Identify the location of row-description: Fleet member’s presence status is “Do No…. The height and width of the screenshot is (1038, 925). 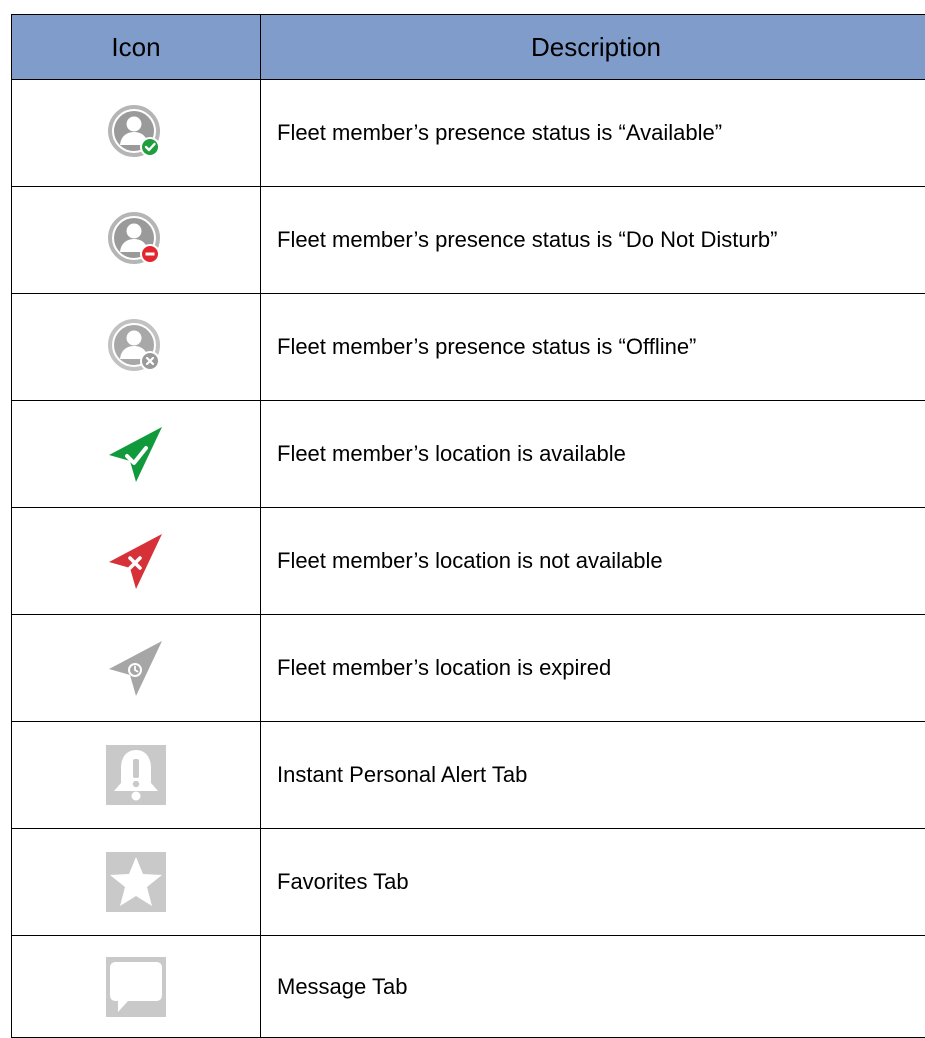
(593, 240).